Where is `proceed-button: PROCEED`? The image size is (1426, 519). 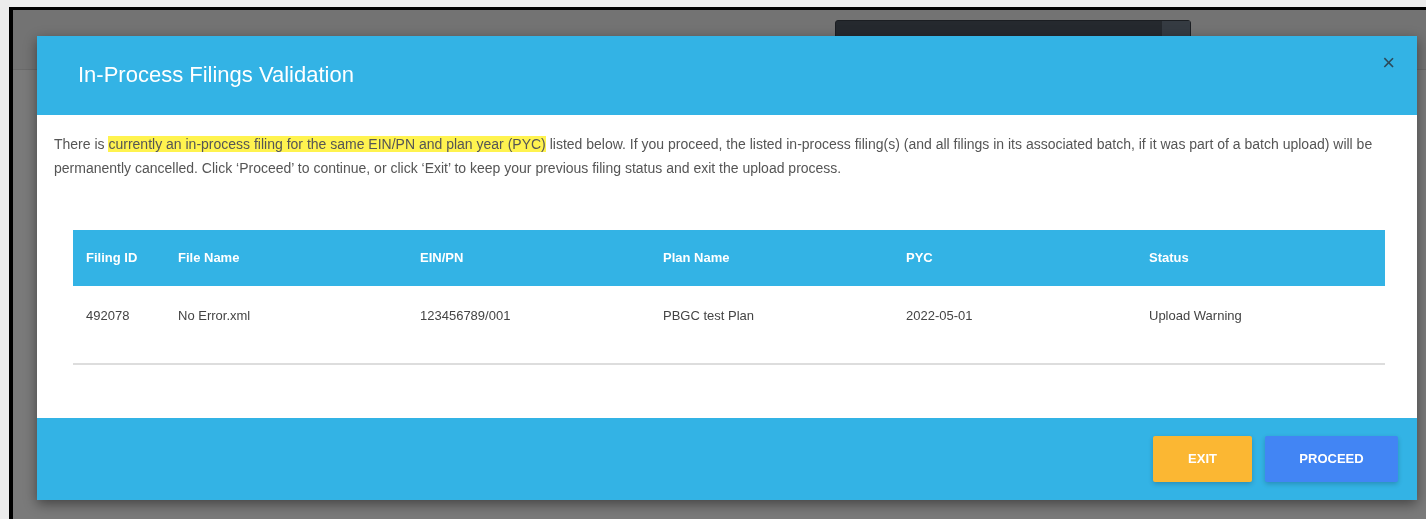
proceed-button: PROCEED is located at coordinates (1331, 459).